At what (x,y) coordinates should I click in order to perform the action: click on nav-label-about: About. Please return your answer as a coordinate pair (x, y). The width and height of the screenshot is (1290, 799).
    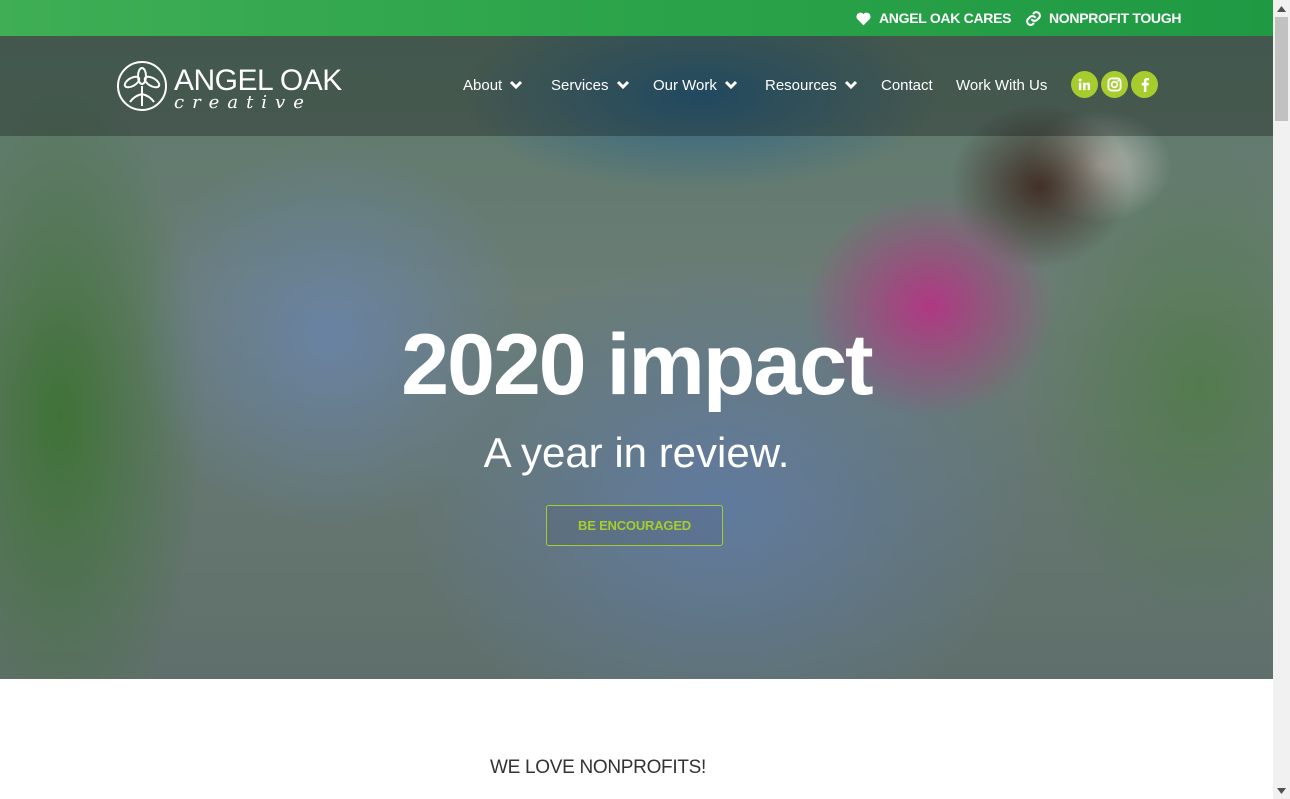
    Looking at the image, I should click on (483, 85).